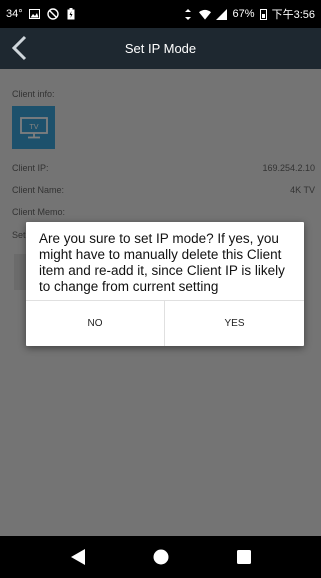 The image size is (321, 578). I want to click on back-arrow-icon, so click(20, 48).